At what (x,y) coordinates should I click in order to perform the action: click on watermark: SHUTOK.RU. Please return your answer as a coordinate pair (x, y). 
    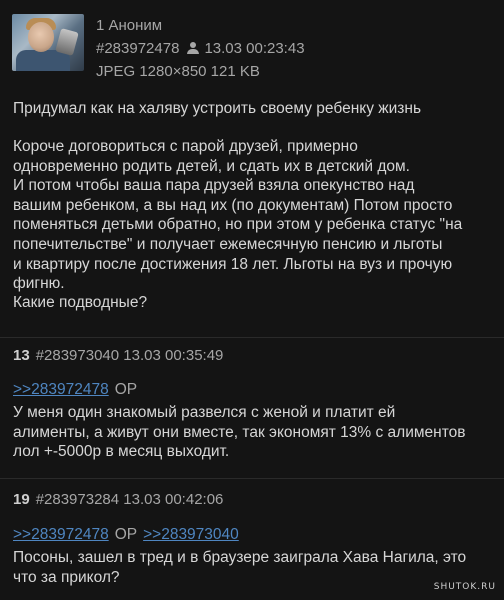
    Looking at the image, I should click on (464, 587).